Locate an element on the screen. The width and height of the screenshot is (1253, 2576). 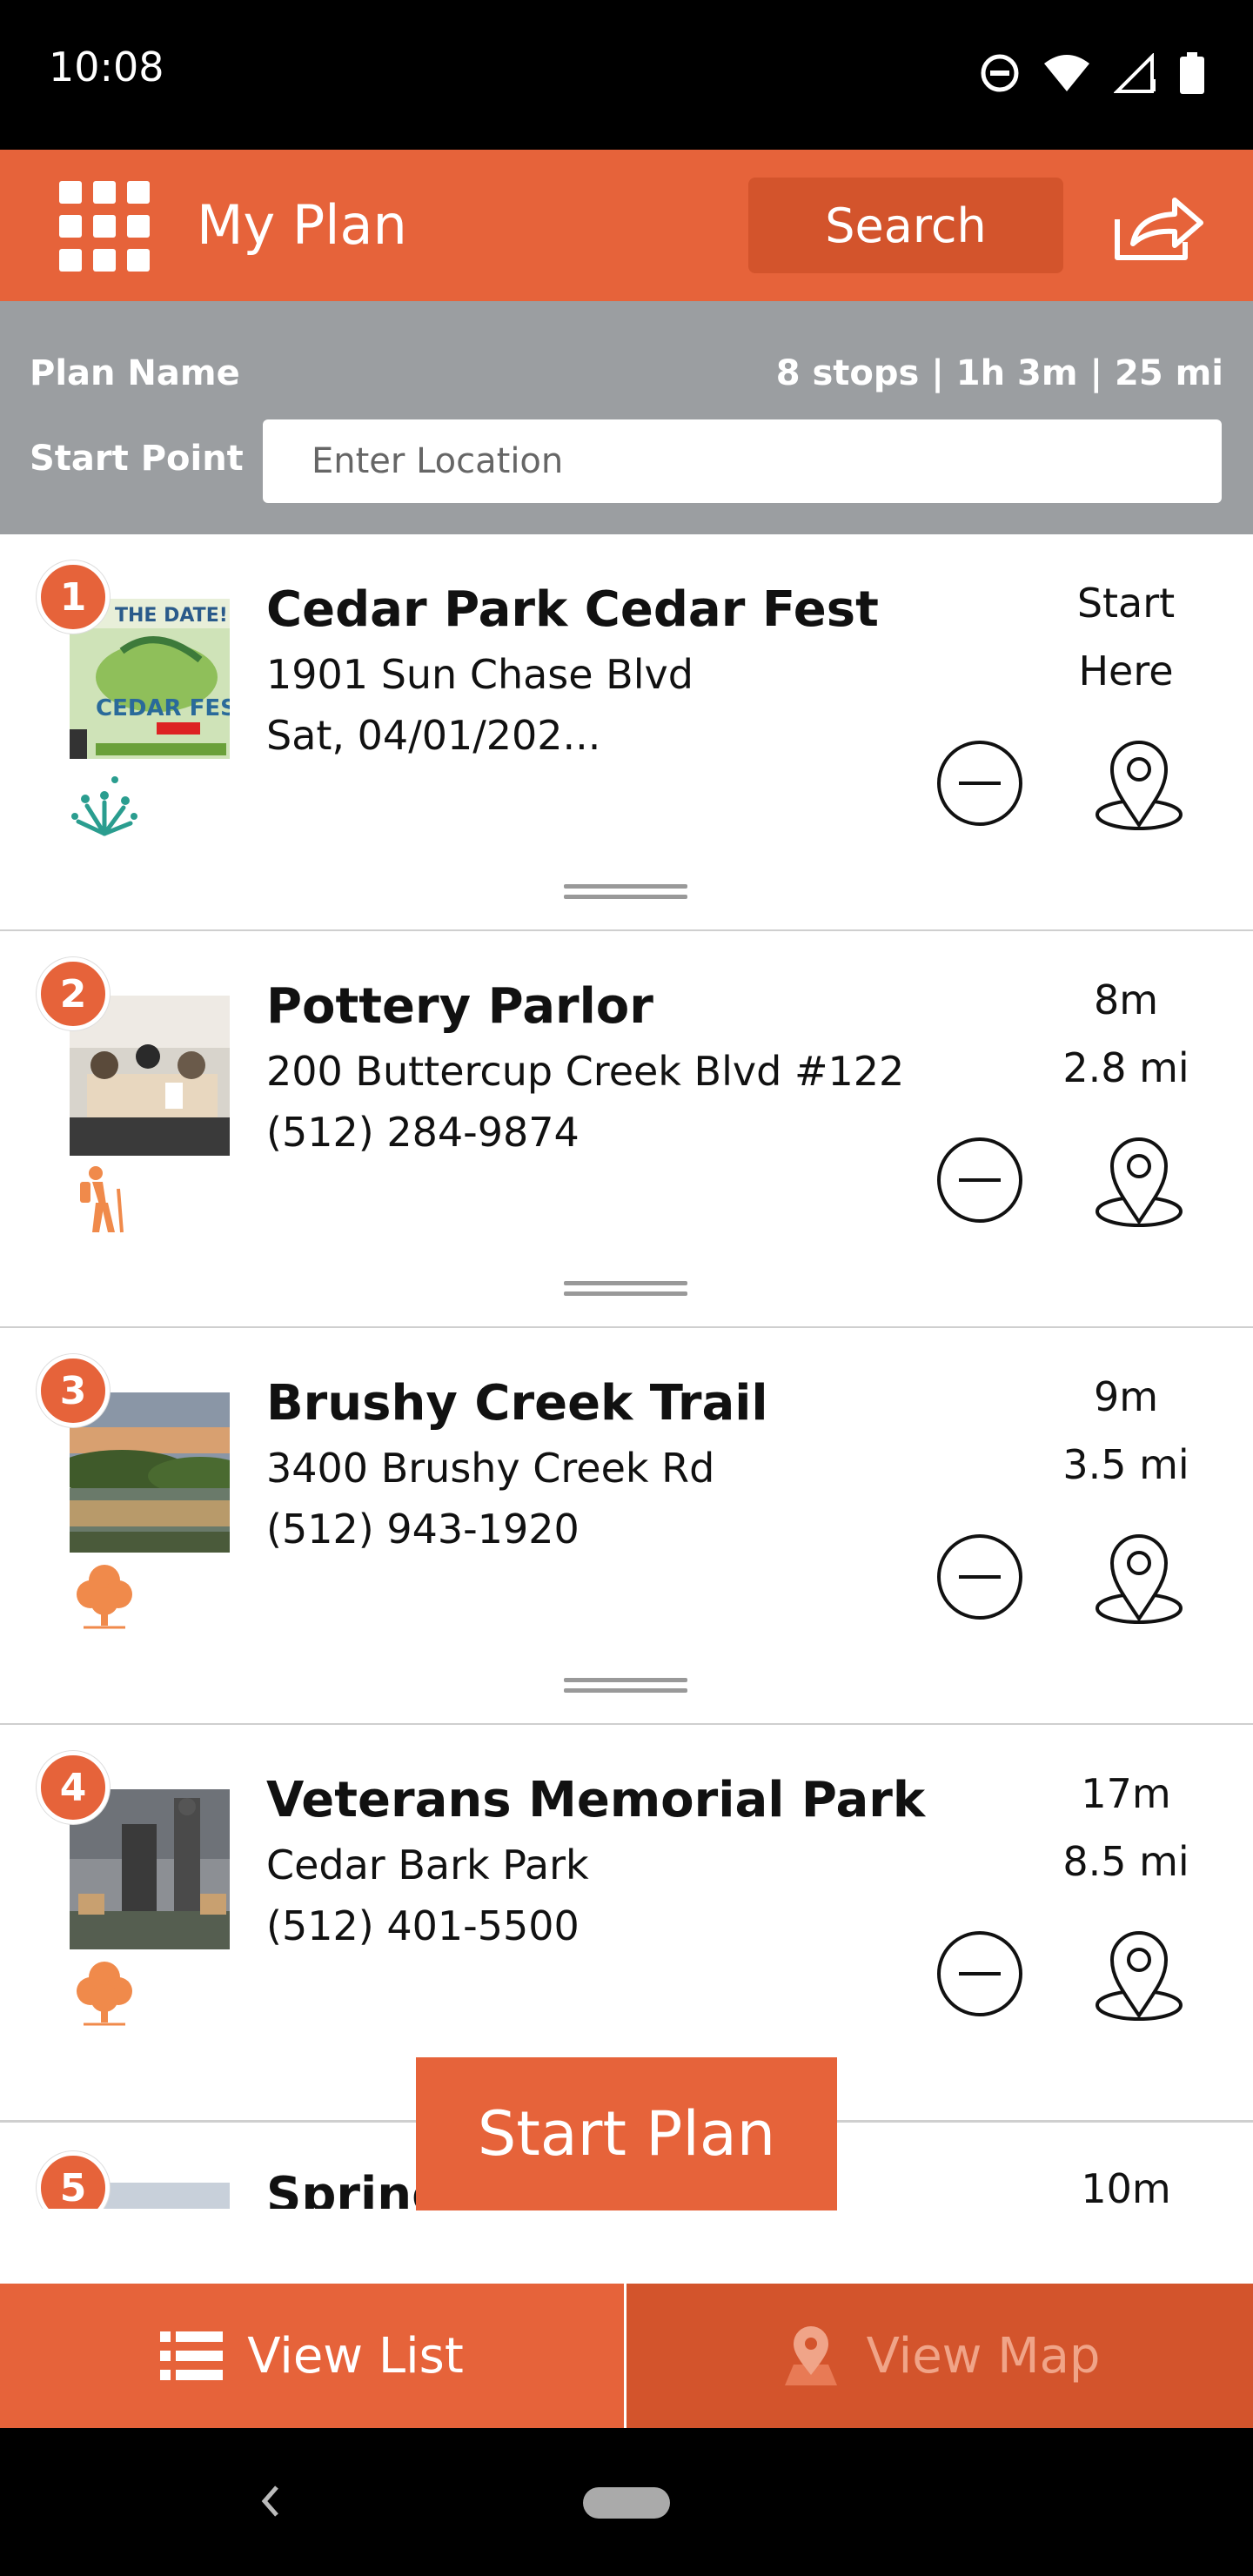
tab-view-list: View List is located at coordinates (313, 2356).